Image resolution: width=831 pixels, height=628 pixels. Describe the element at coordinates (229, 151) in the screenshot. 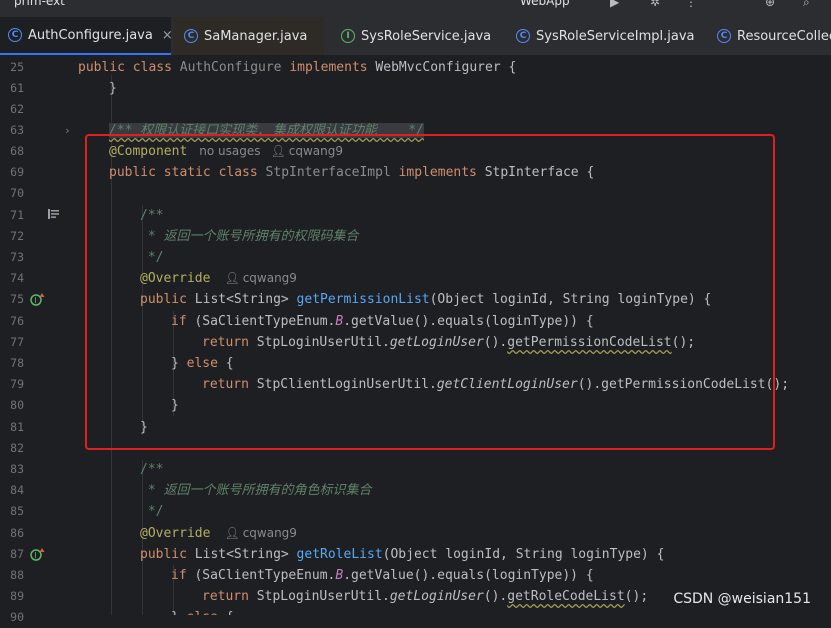

I see `usages-hint: no usages` at that location.